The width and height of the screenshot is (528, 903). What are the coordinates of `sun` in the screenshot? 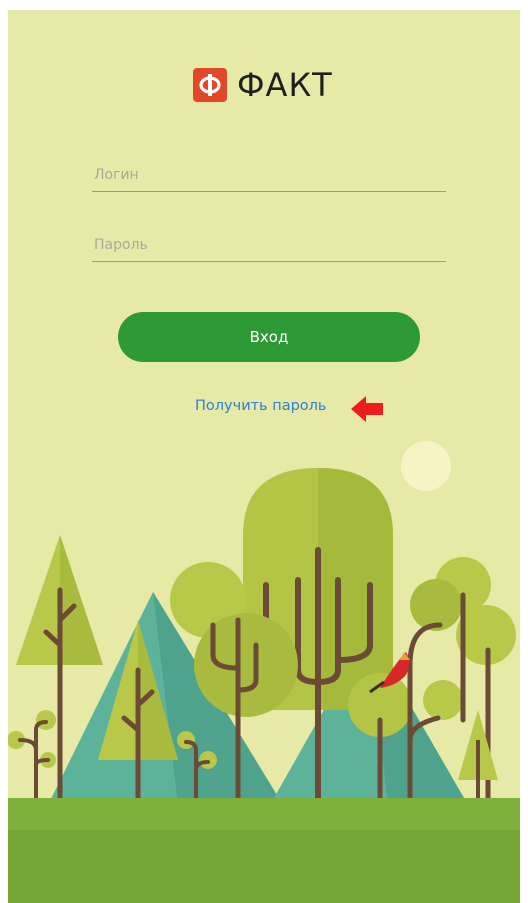 It's located at (426, 466).